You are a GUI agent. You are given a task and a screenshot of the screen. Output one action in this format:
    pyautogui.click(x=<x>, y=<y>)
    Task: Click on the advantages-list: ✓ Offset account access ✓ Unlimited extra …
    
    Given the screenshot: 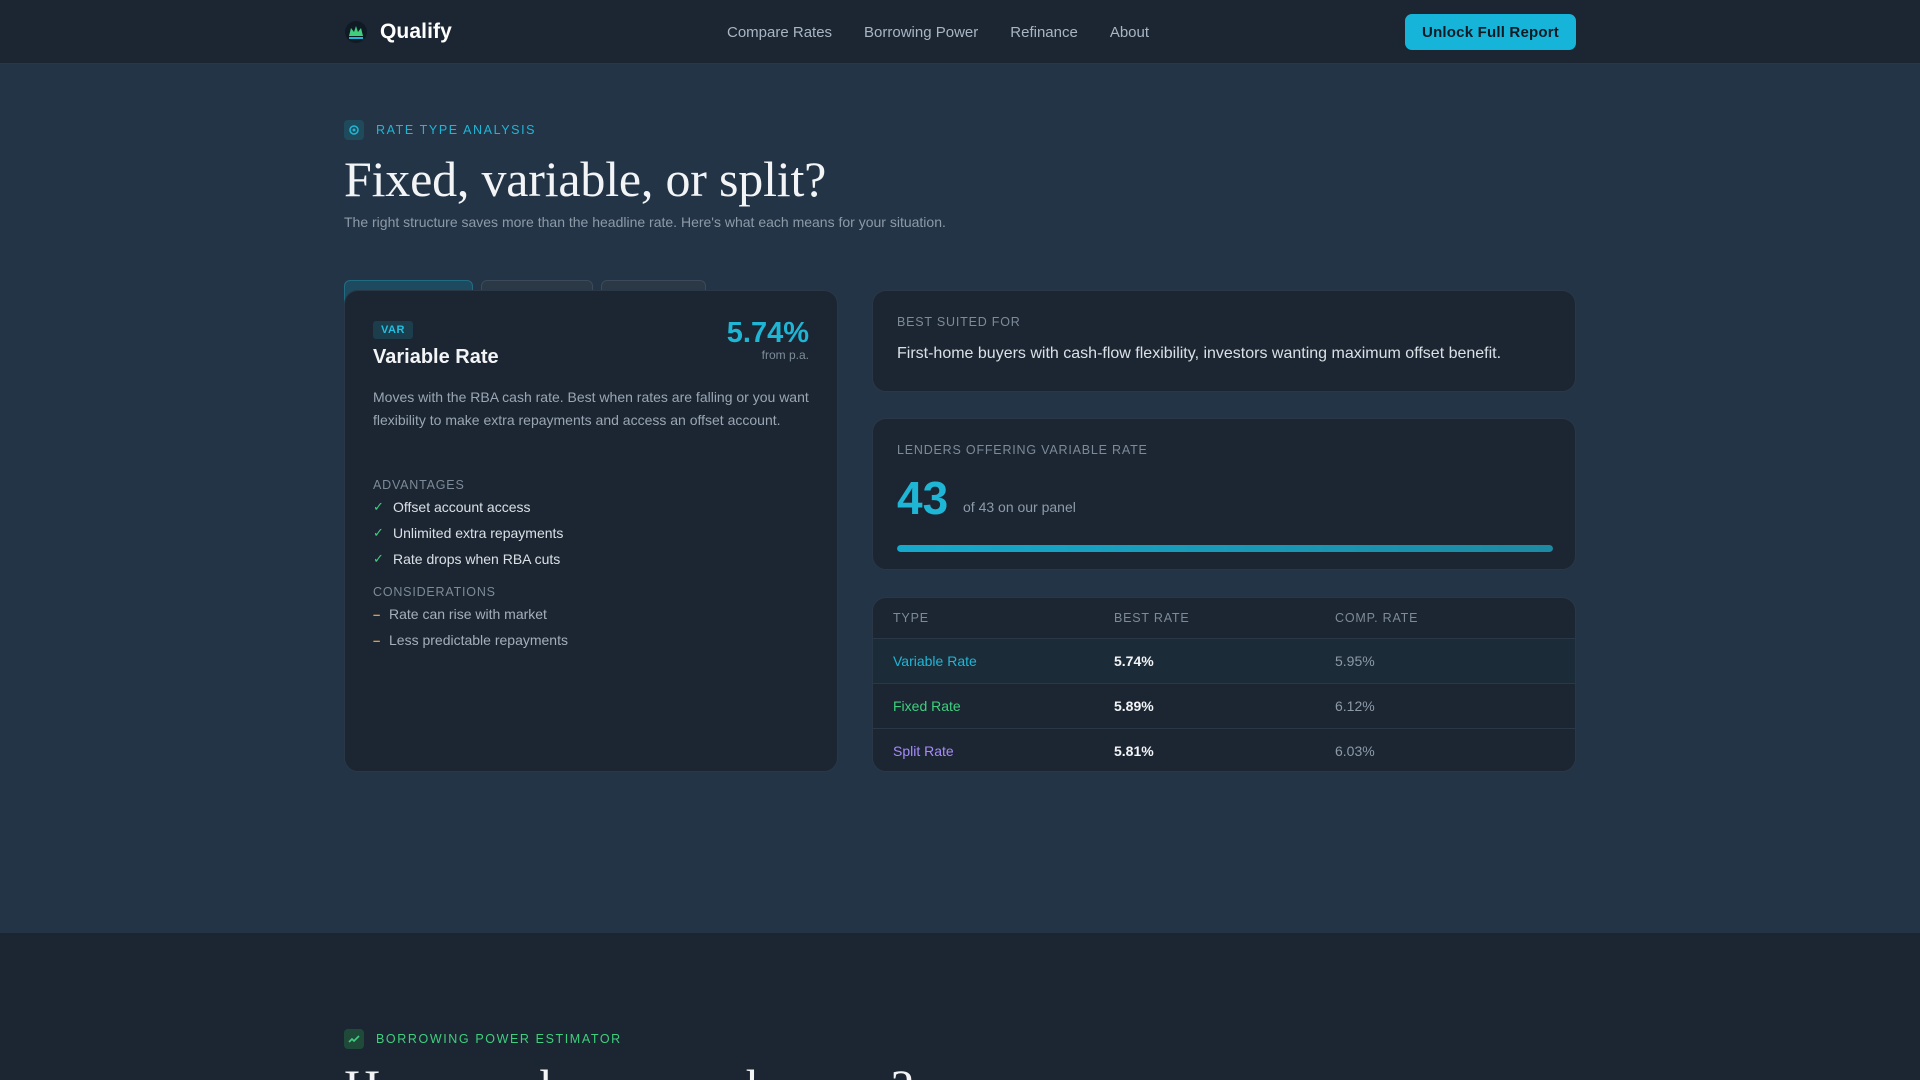 What is the action you would take?
    pyautogui.click(x=468, y=533)
    